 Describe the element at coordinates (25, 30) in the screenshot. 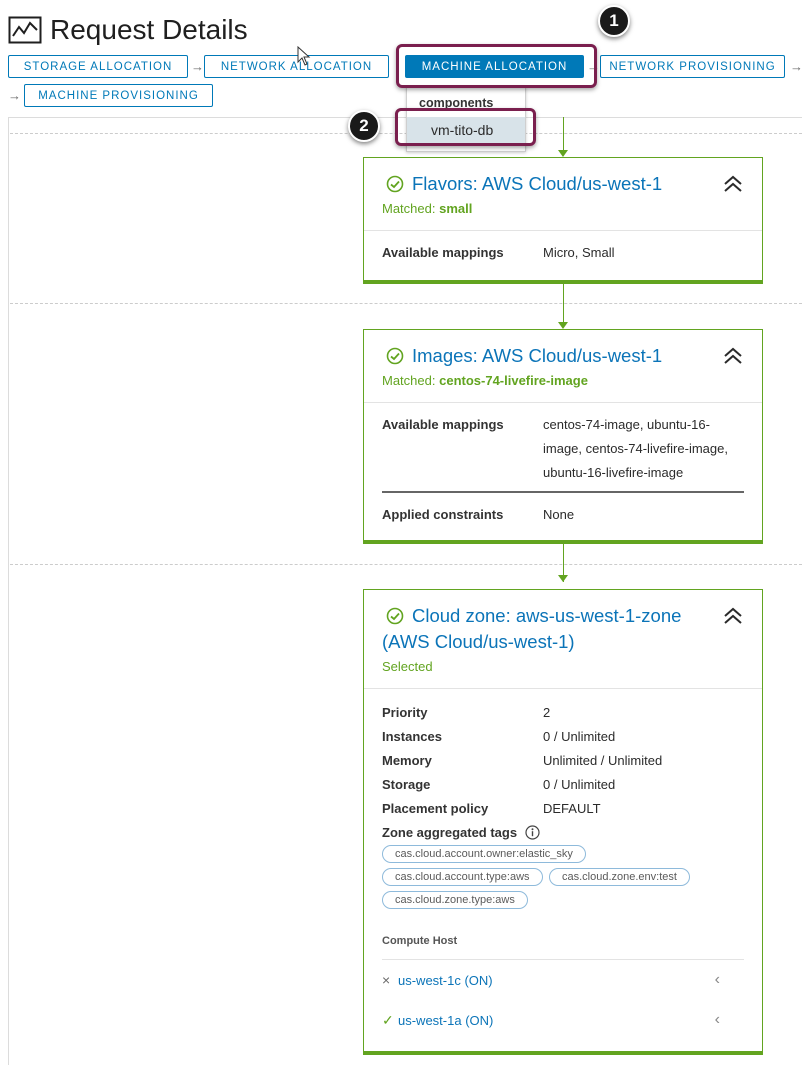

I see `activity-chart-icon` at that location.